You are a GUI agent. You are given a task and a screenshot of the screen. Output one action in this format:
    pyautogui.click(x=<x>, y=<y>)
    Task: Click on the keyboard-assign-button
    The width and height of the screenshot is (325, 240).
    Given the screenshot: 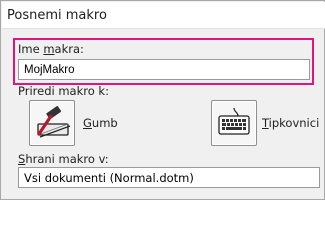 What is the action you would take?
    pyautogui.click(x=234, y=123)
    